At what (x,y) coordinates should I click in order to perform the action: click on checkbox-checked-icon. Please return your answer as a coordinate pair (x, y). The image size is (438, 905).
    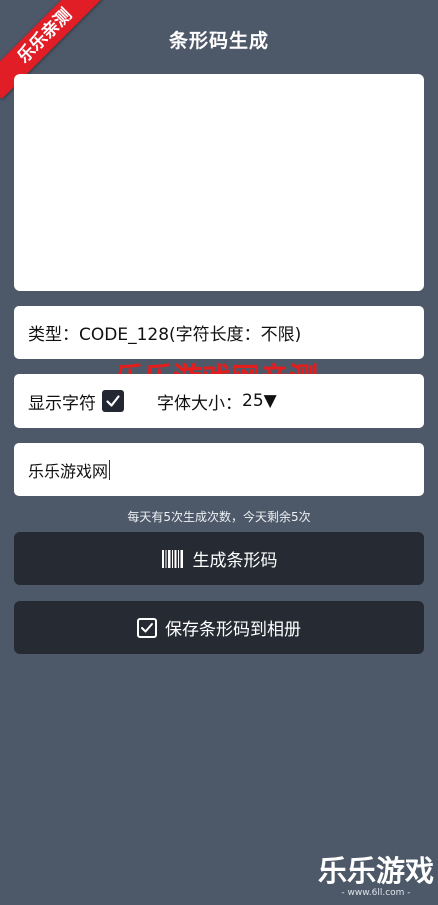
    Looking at the image, I should click on (147, 627).